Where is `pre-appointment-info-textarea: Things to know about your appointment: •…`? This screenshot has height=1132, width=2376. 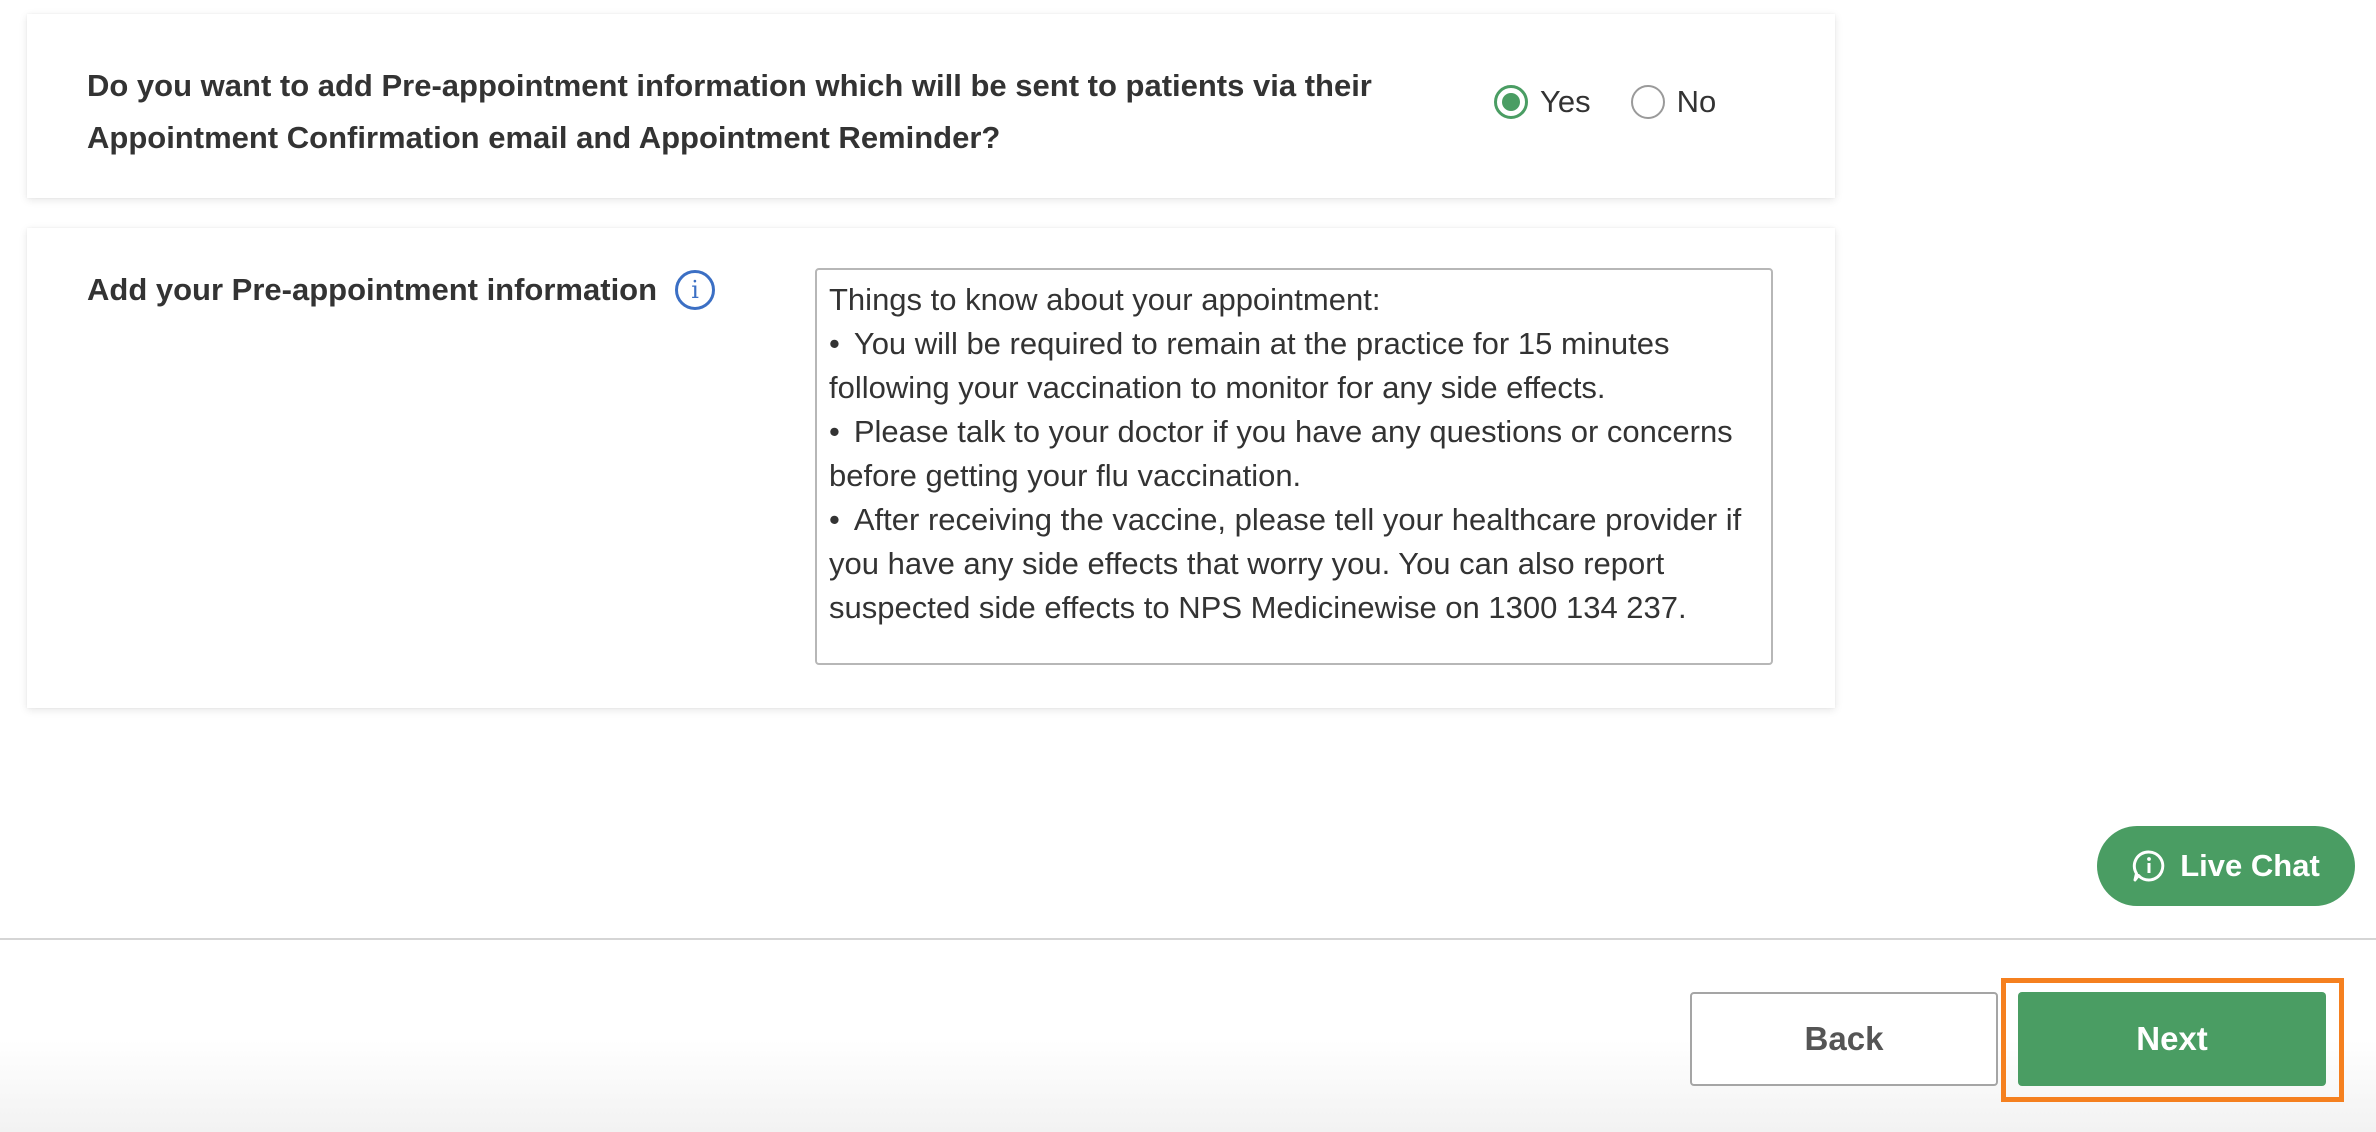
pre-appointment-info-textarea: Things to know about your appointment: •… is located at coordinates (1294, 466).